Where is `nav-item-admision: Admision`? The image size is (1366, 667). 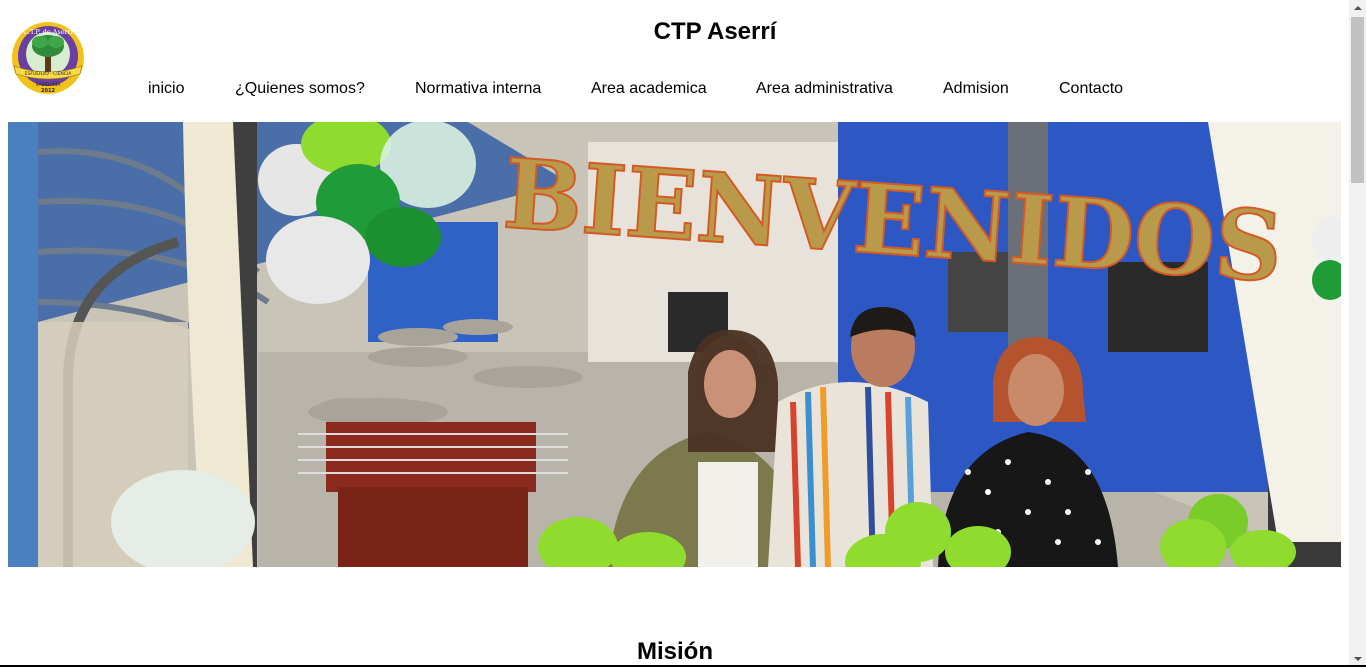 nav-item-admision: Admision is located at coordinates (976, 89).